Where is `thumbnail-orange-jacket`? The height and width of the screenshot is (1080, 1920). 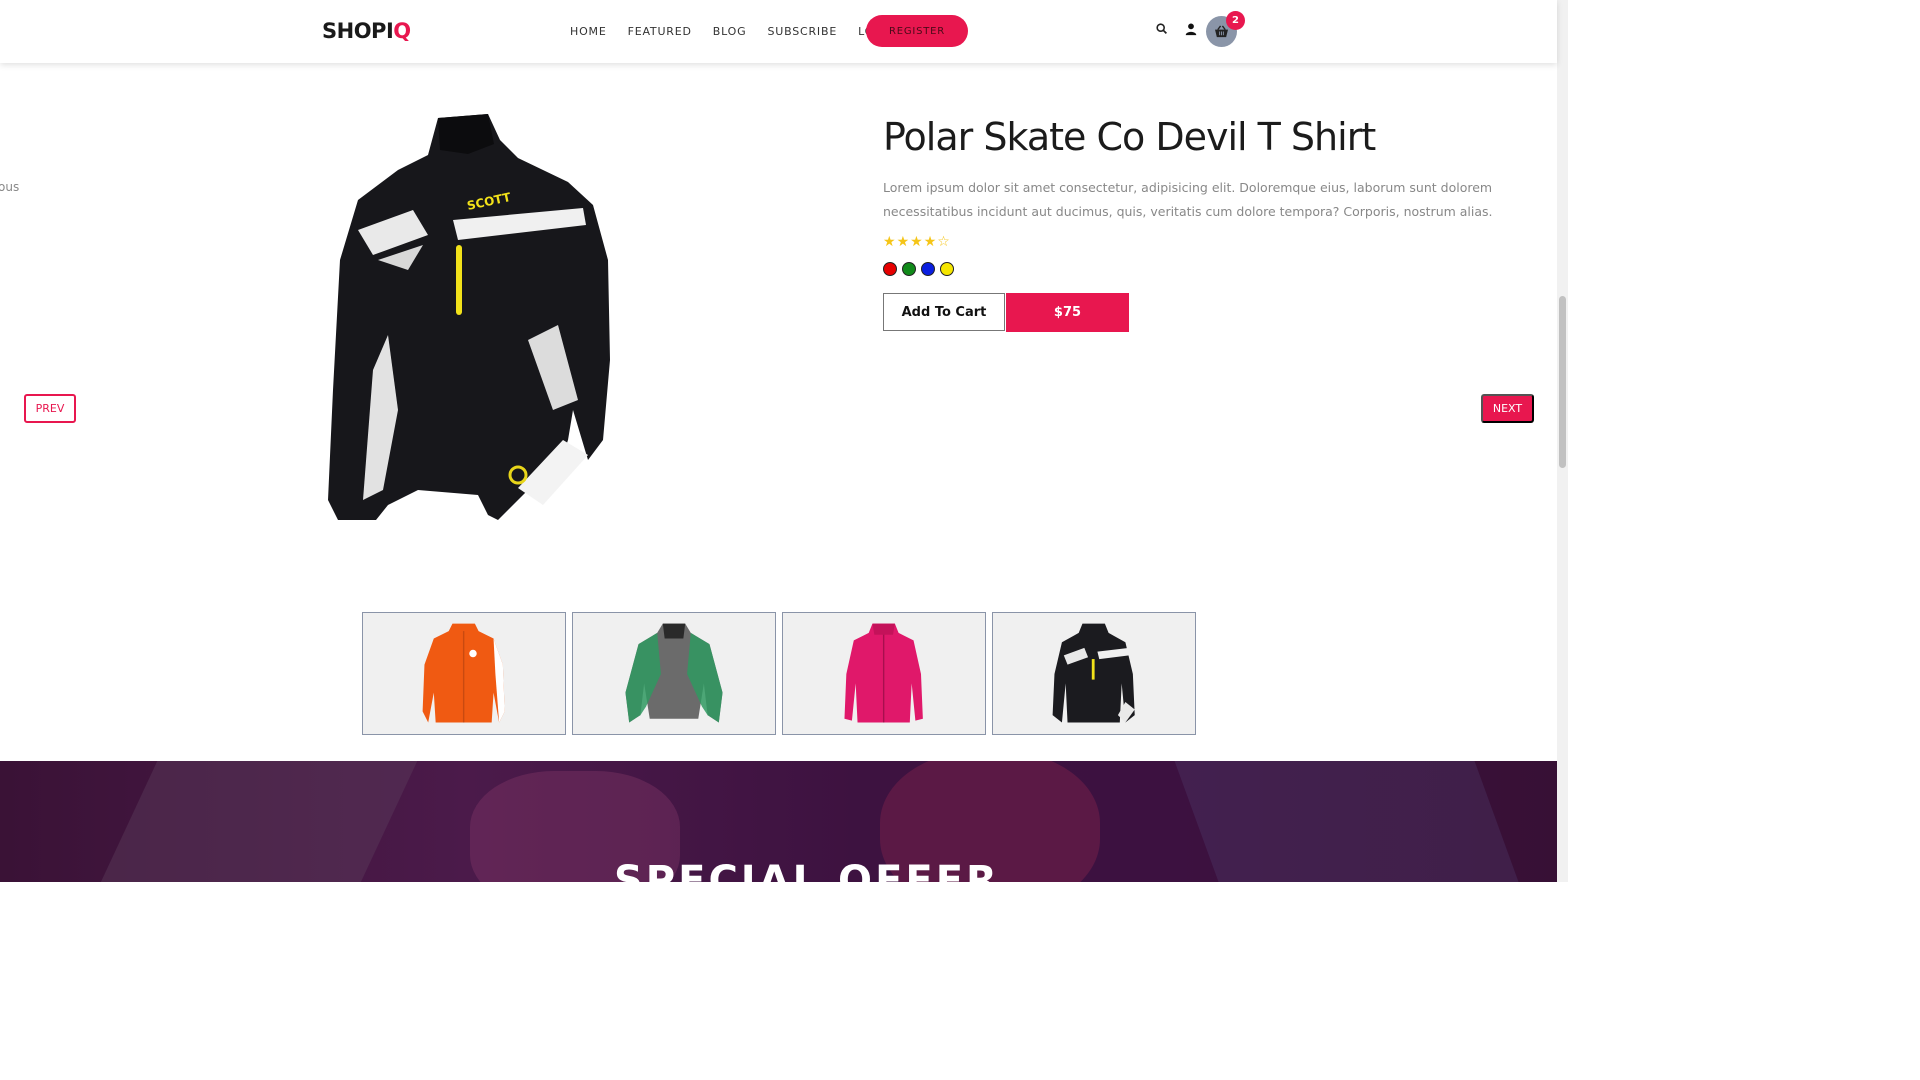 thumbnail-orange-jacket is located at coordinates (464, 673).